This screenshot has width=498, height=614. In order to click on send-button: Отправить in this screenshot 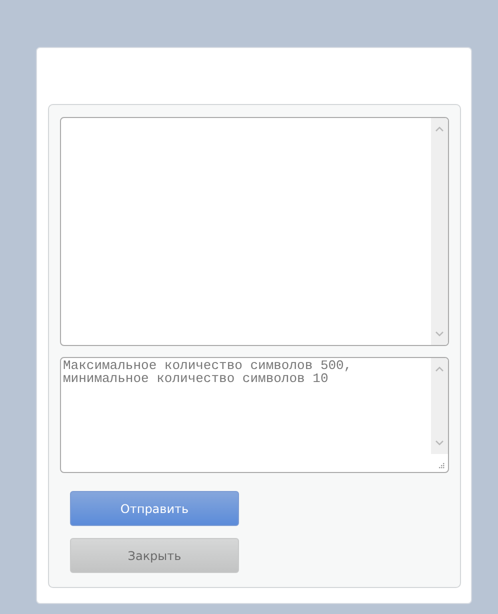, I will do `click(154, 508)`.